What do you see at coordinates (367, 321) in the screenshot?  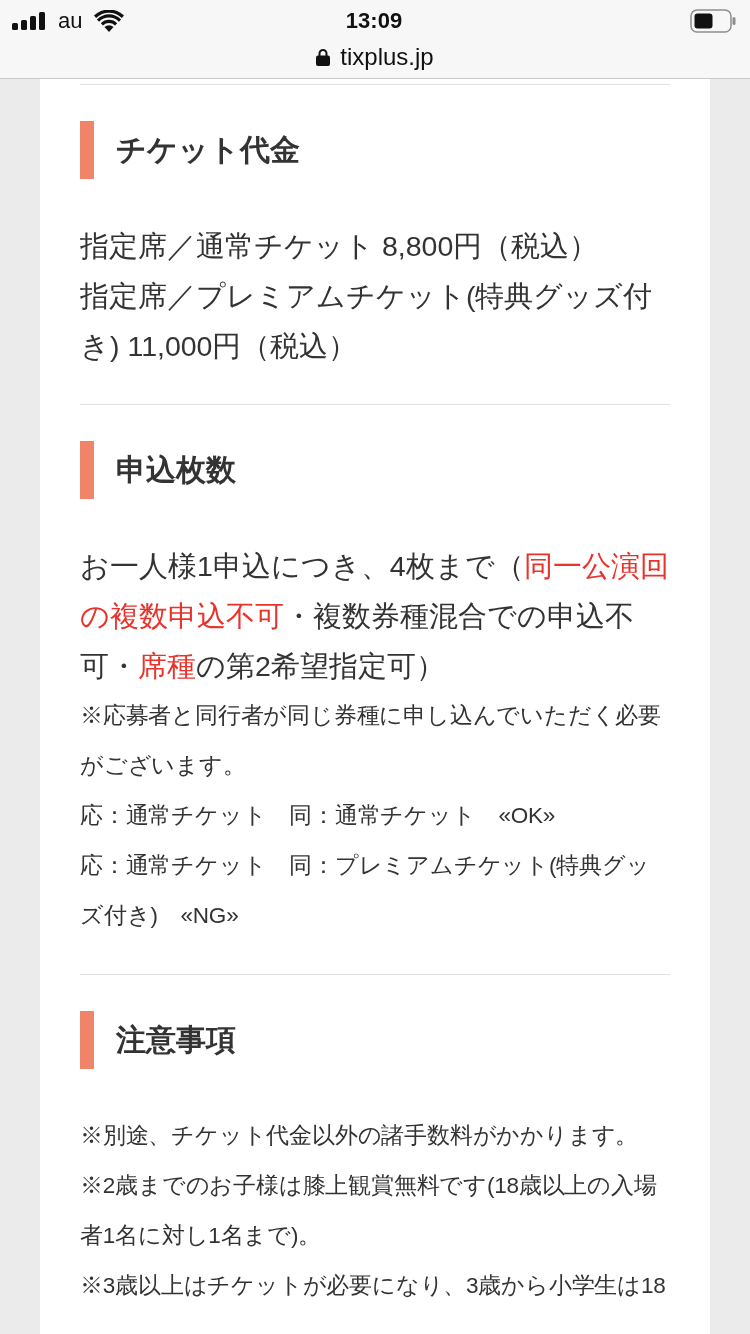 I see `body-text: 指定席／プレミアムチケット(特典グッズ付き) 11,000円（税込）` at bounding box center [367, 321].